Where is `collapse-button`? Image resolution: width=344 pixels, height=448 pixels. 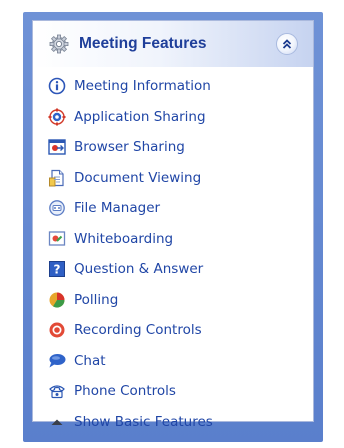 collapse-button is located at coordinates (287, 44).